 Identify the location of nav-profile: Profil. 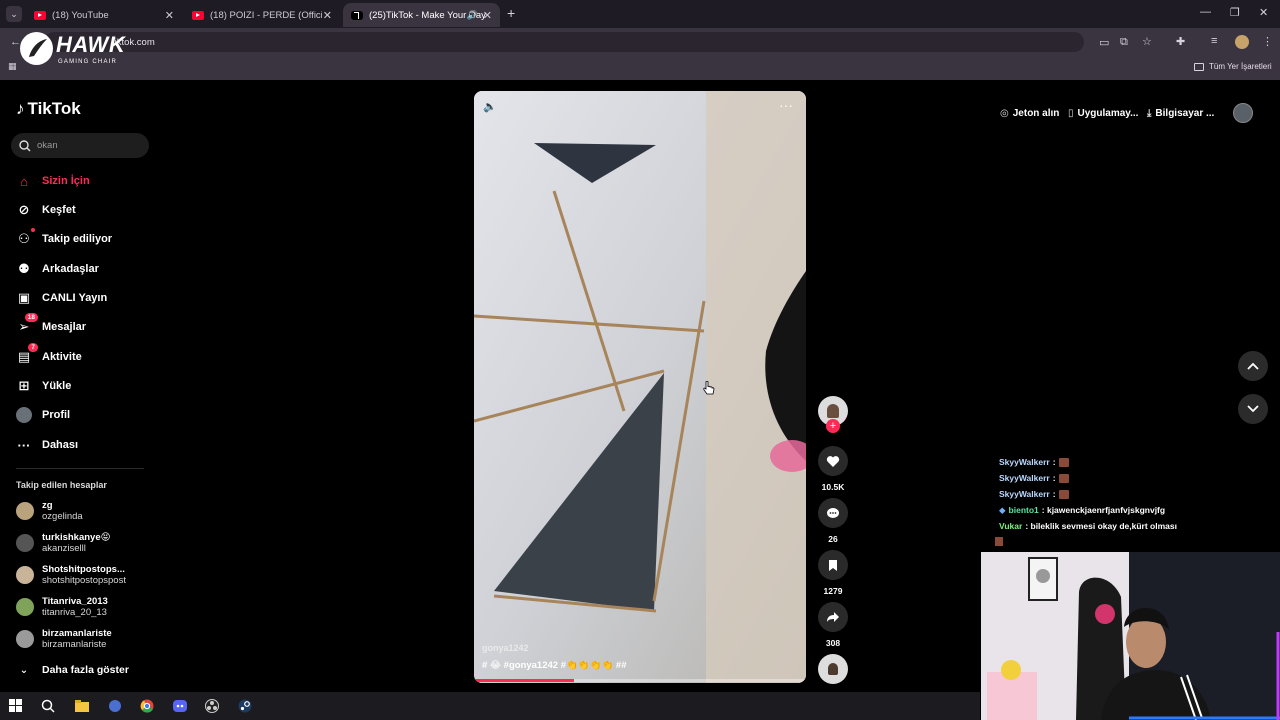
(43, 415).